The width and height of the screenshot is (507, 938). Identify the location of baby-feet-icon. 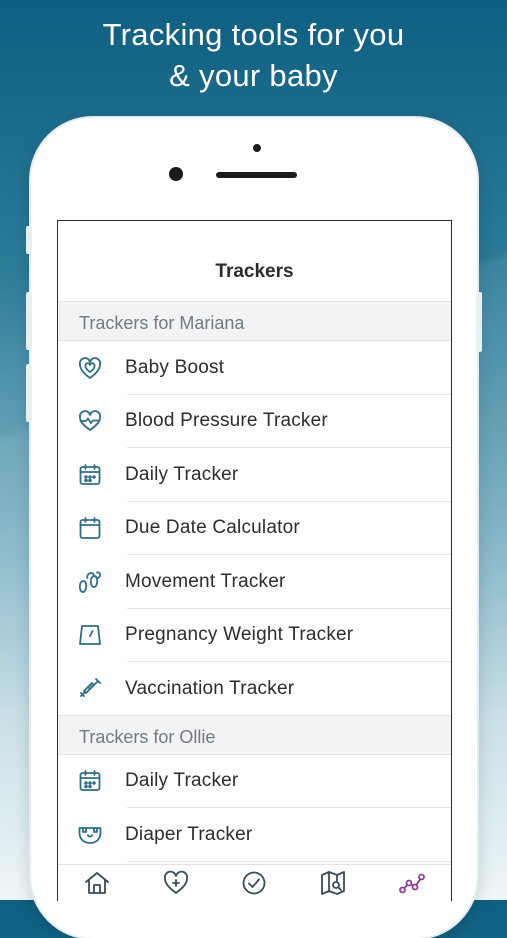
(91, 582).